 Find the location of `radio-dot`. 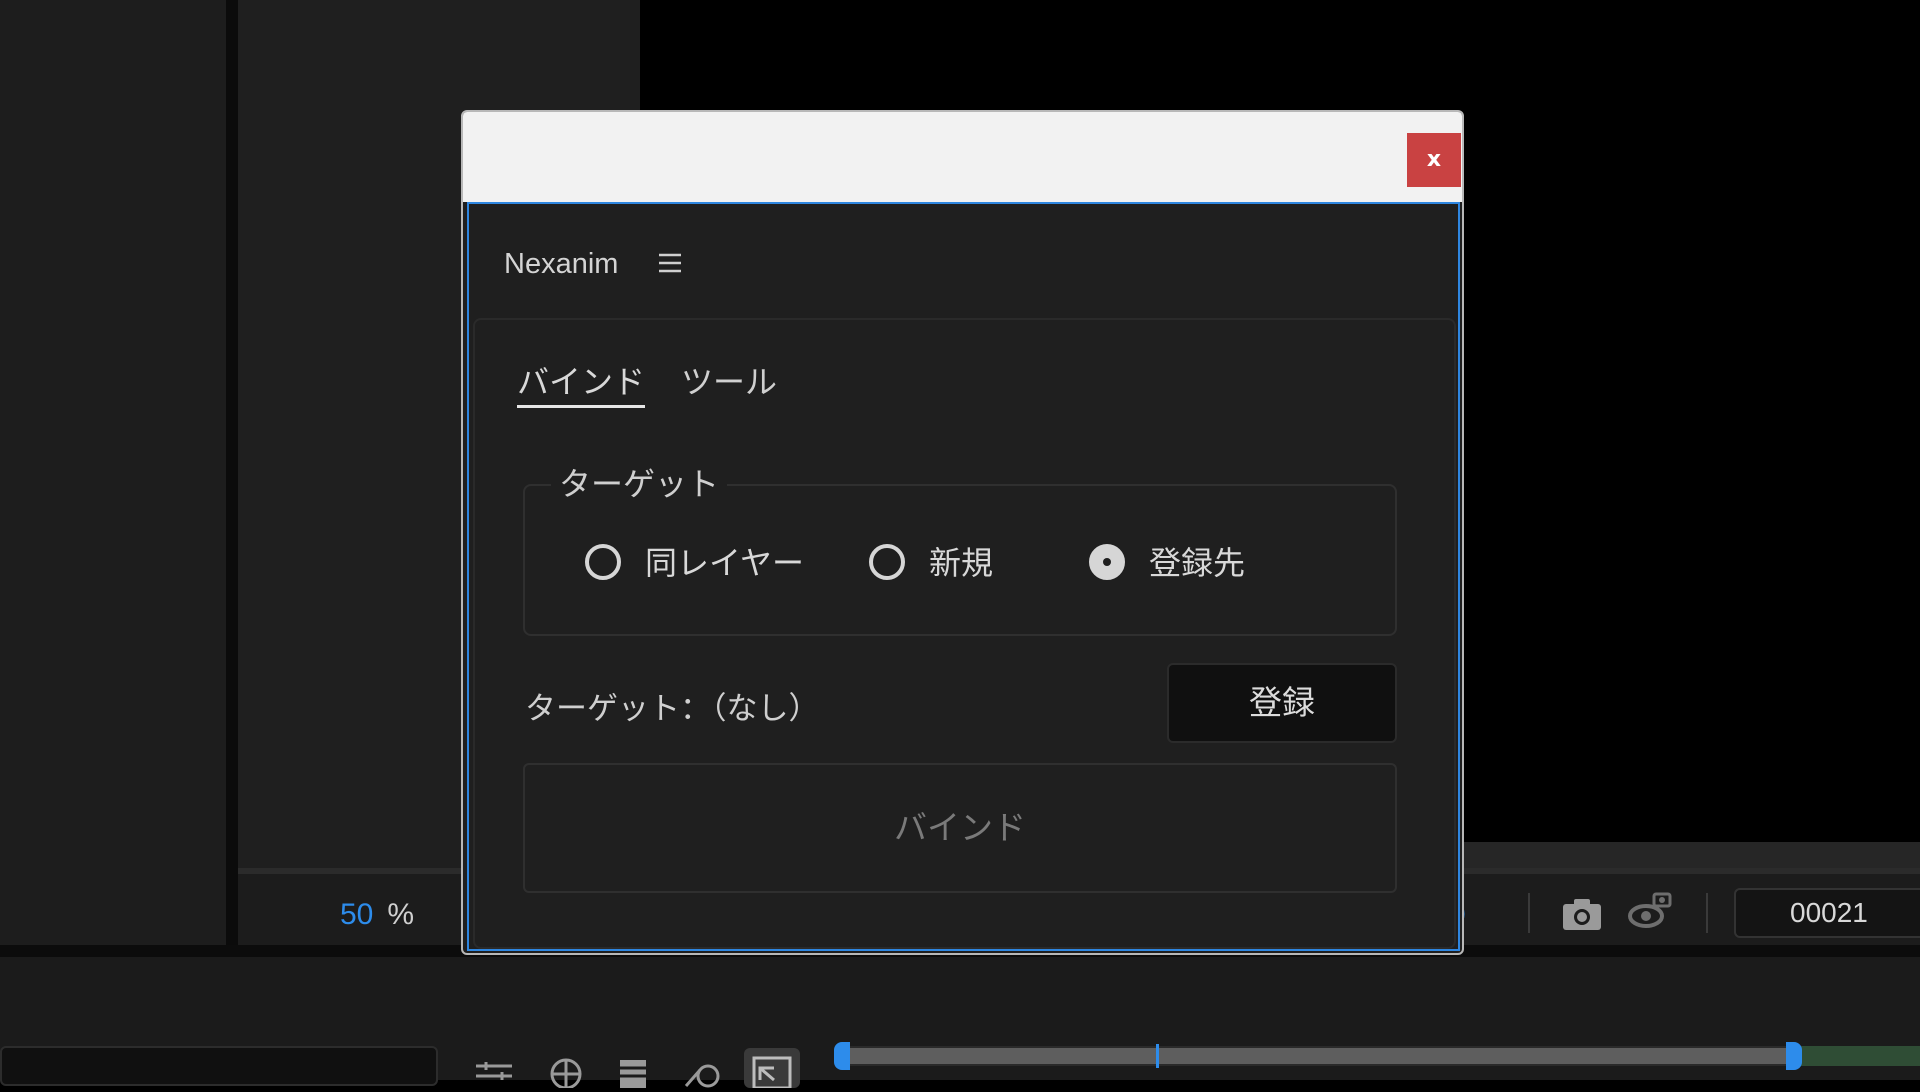

radio-dot is located at coordinates (1107, 562).